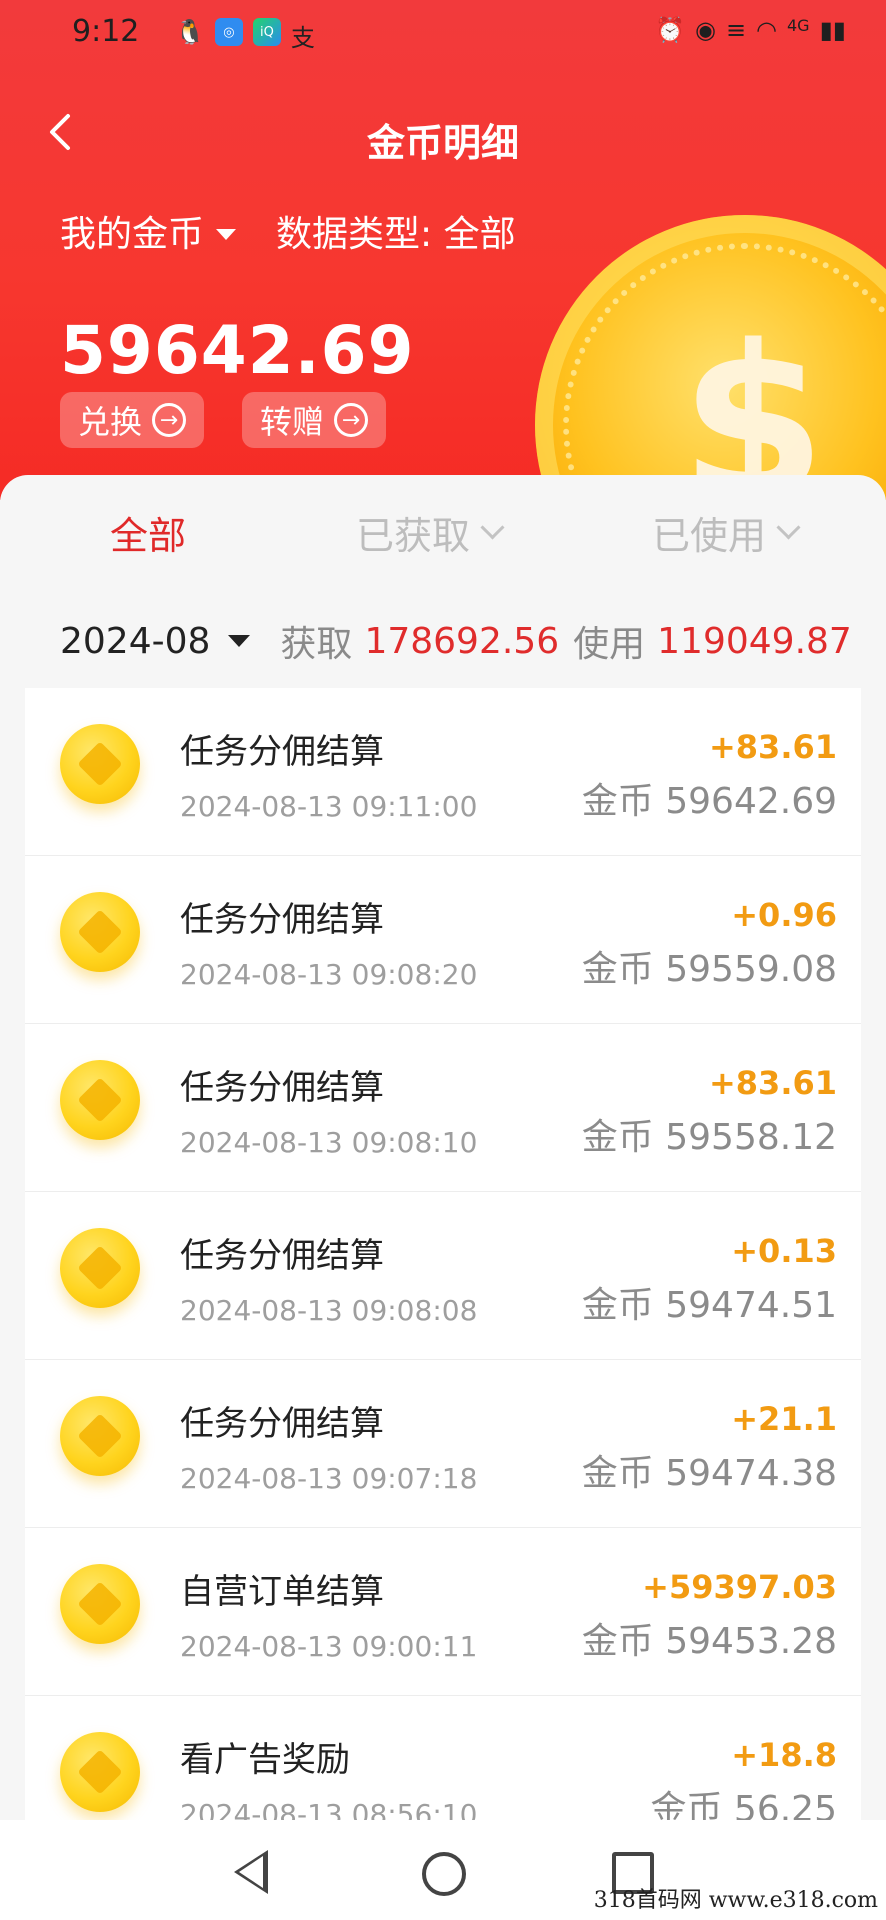  What do you see at coordinates (709, 969) in the screenshot?
I see `record-balance: 金币 59559.08` at bounding box center [709, 969].